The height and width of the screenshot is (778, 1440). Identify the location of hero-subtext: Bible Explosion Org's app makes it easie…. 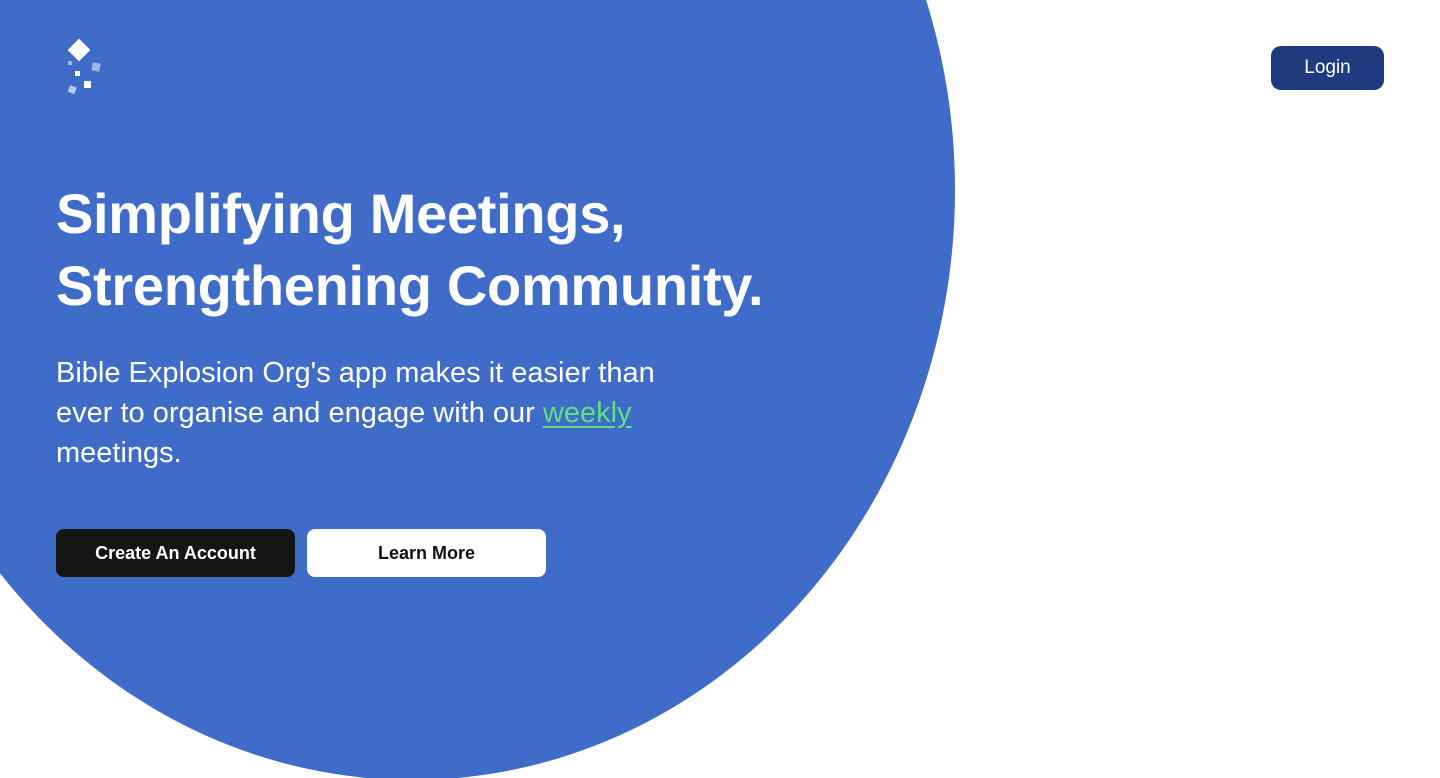
(386, 413).